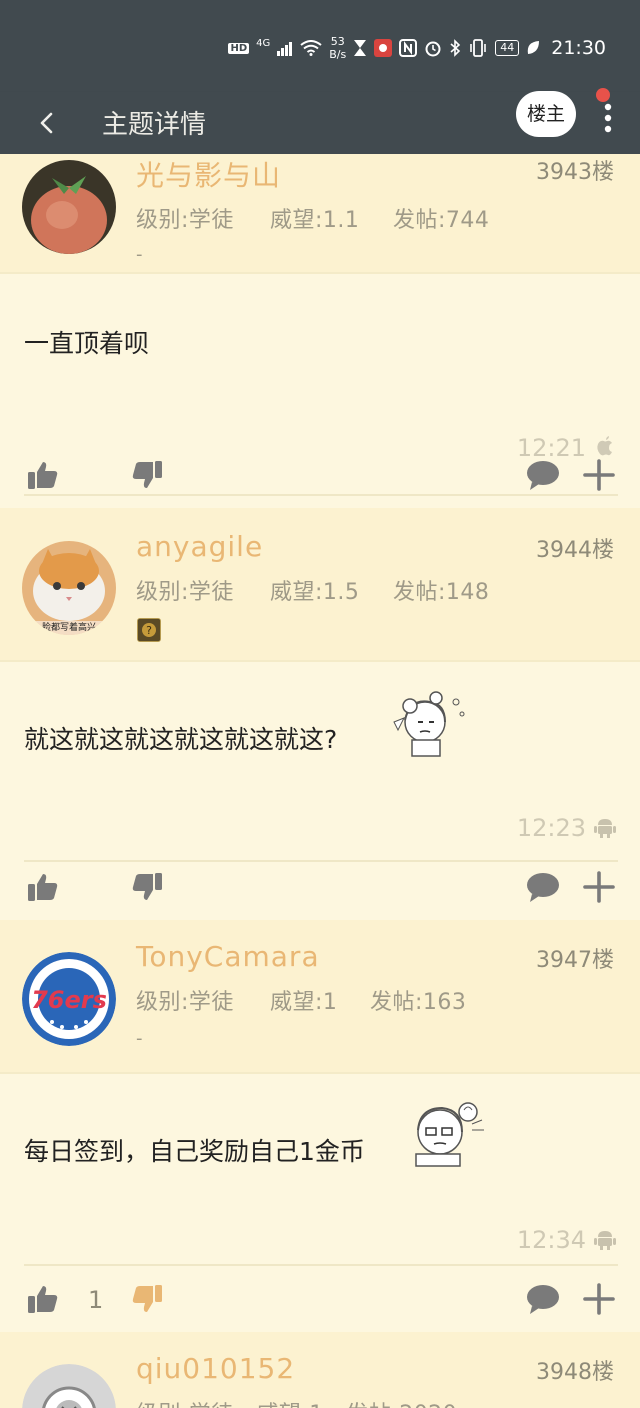 This screenshot has width=640, height=1408. Describe the element at coordinates (575, 960) in the screenshot. I see `floor-number: 3947楼` at that location.